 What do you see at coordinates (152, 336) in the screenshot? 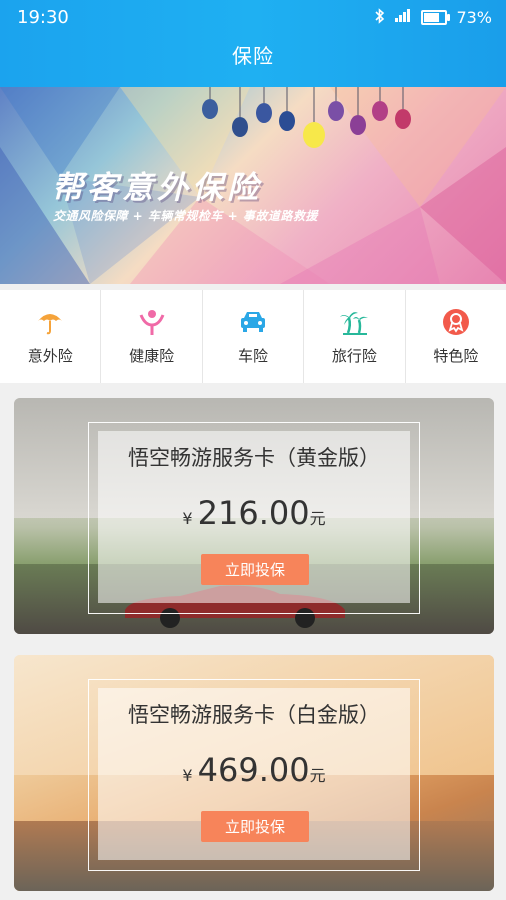
I see `category-health: 健康险` at bounding box center [152, 336].